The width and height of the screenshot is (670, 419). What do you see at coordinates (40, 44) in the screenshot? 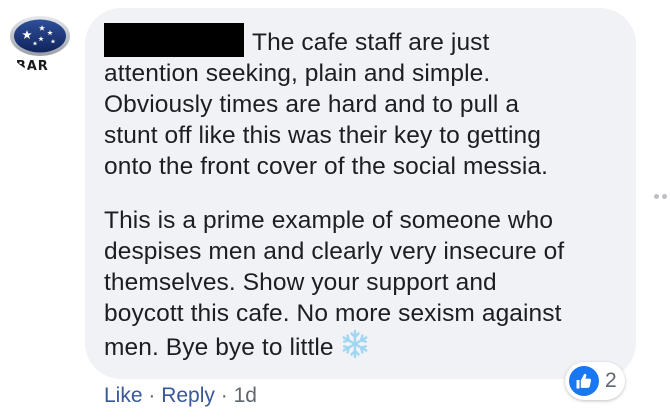
I see `subaru-logo-icon: IBAR` at bounding box center [40, 44].